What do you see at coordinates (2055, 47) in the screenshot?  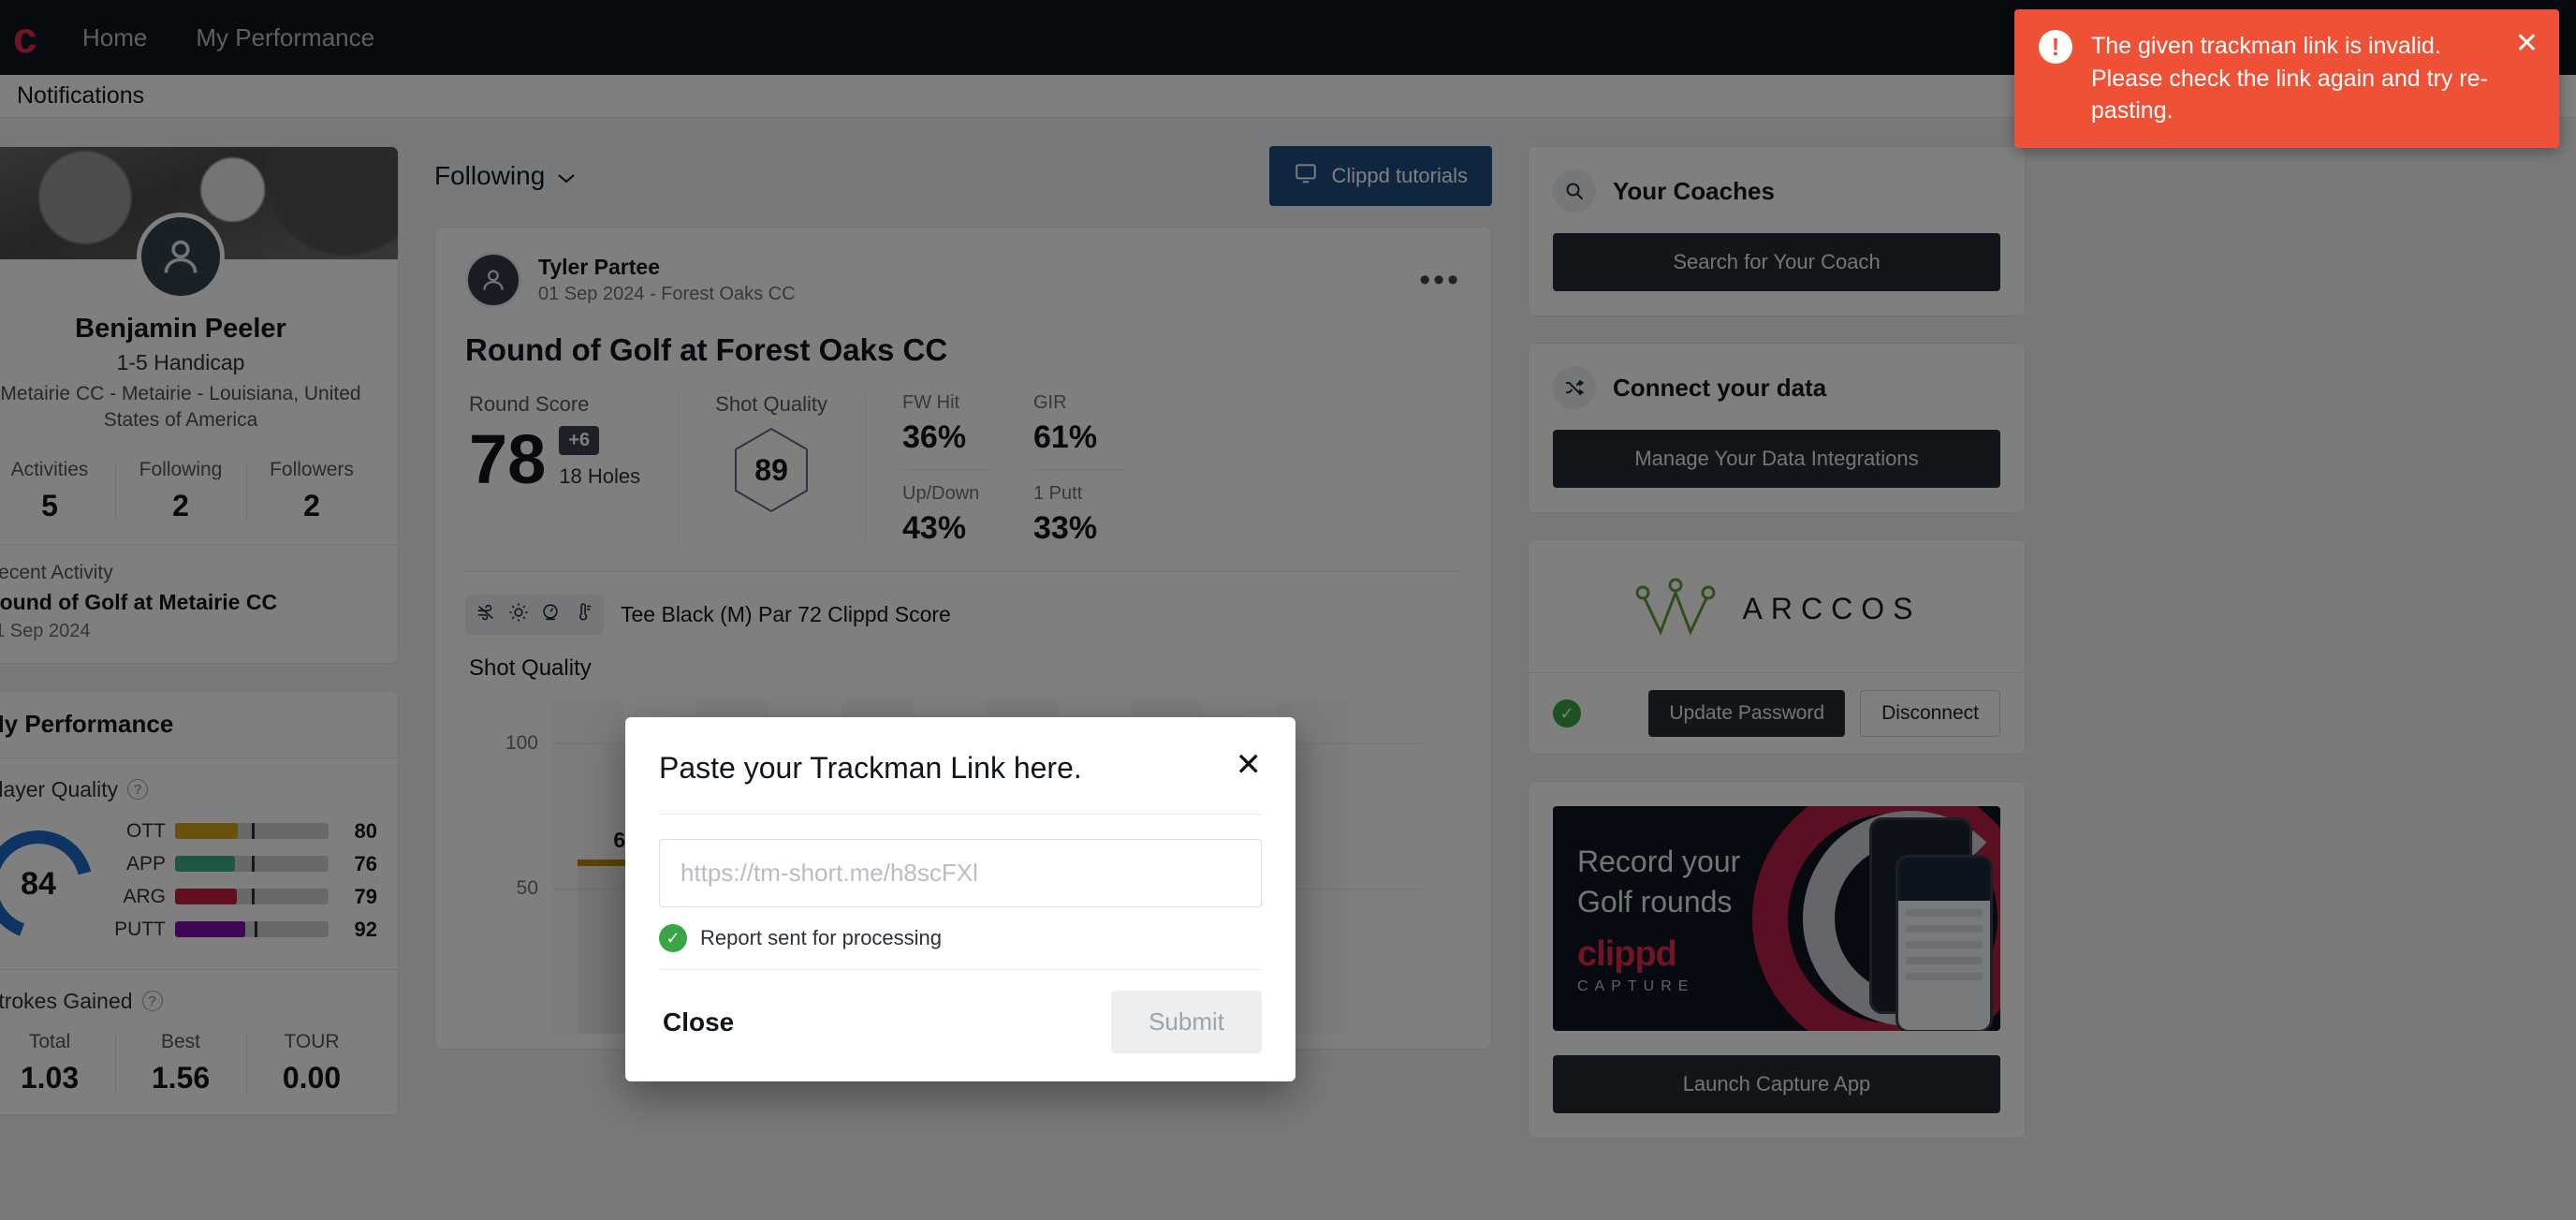 I see `error-icon: !` at bounding box center [2055, 47].